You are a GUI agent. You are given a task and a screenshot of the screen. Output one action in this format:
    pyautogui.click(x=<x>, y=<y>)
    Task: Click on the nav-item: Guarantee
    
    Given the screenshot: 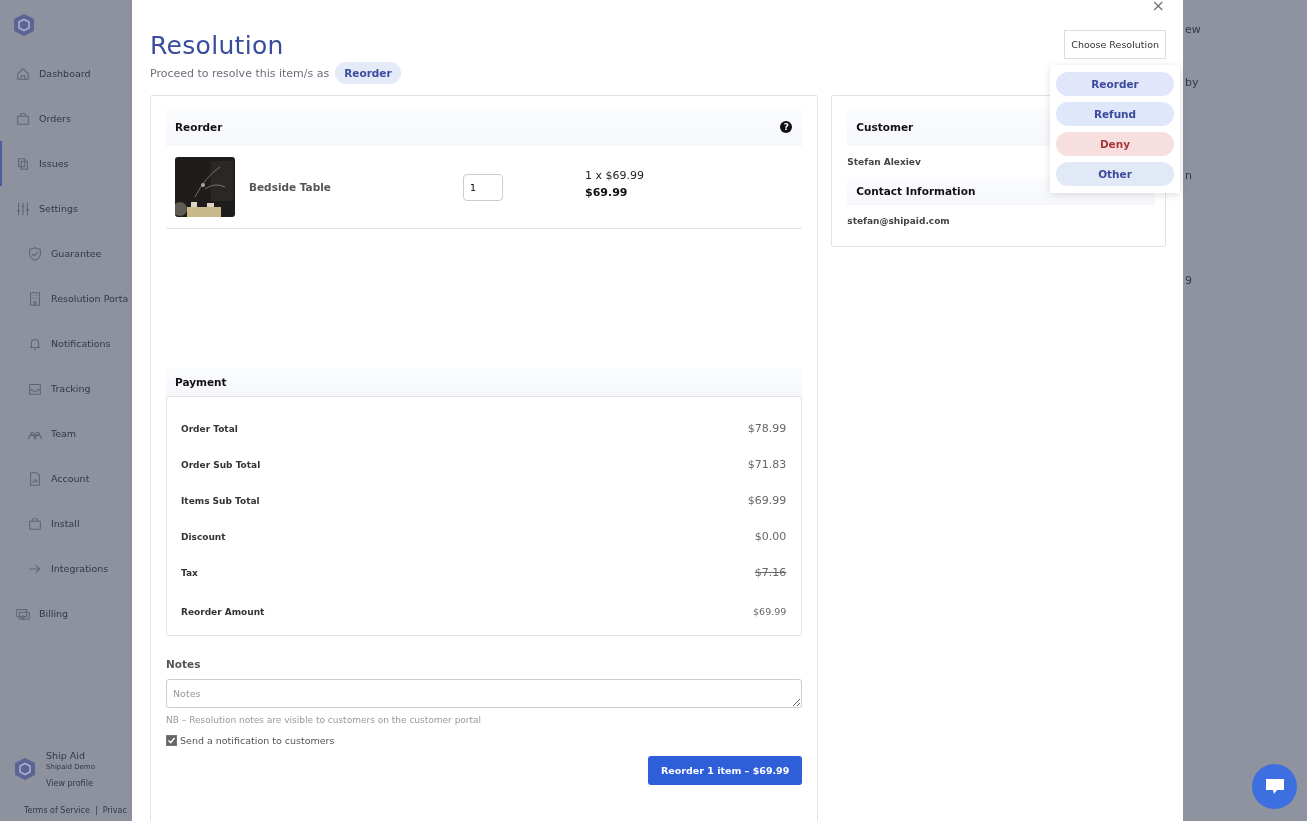 What is the action you would take?
    pyautogui.click(x=66, y=253)
    